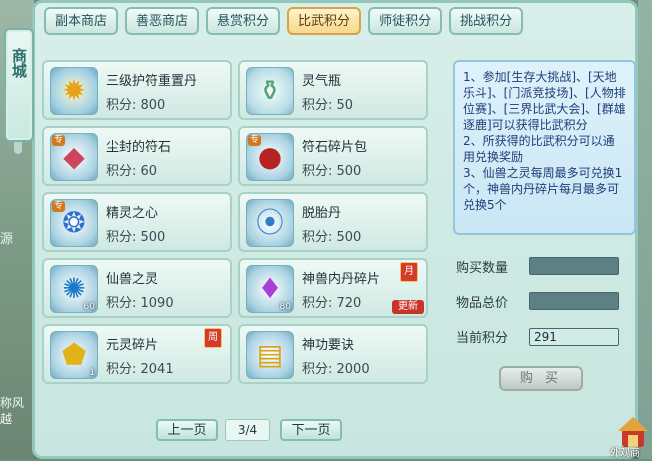  What do you see at coordinates (482, 268) in the screenshot?
I see `qty-label: 购买数量` at bounding box center [482, 268].